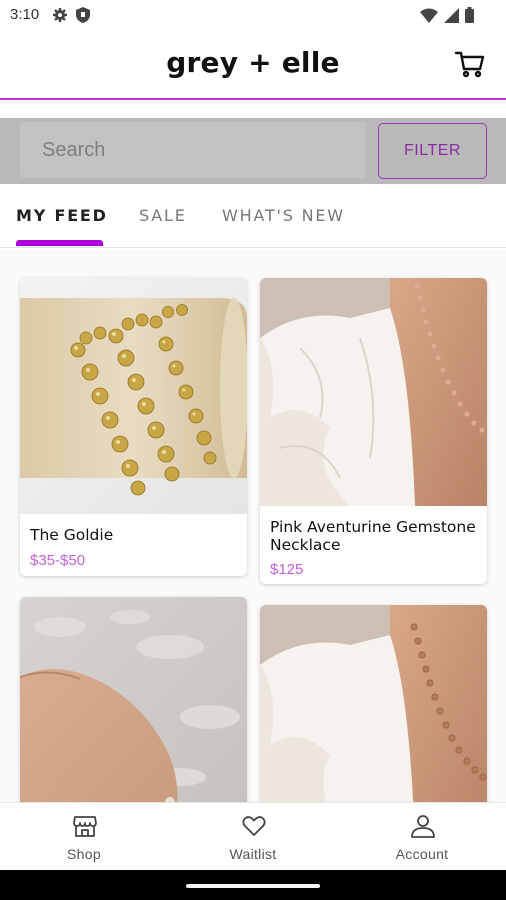 The height and width of the screenshot is (900, 506). I want to click on product-card: The Goldie $35-$50, so click(133, 427).